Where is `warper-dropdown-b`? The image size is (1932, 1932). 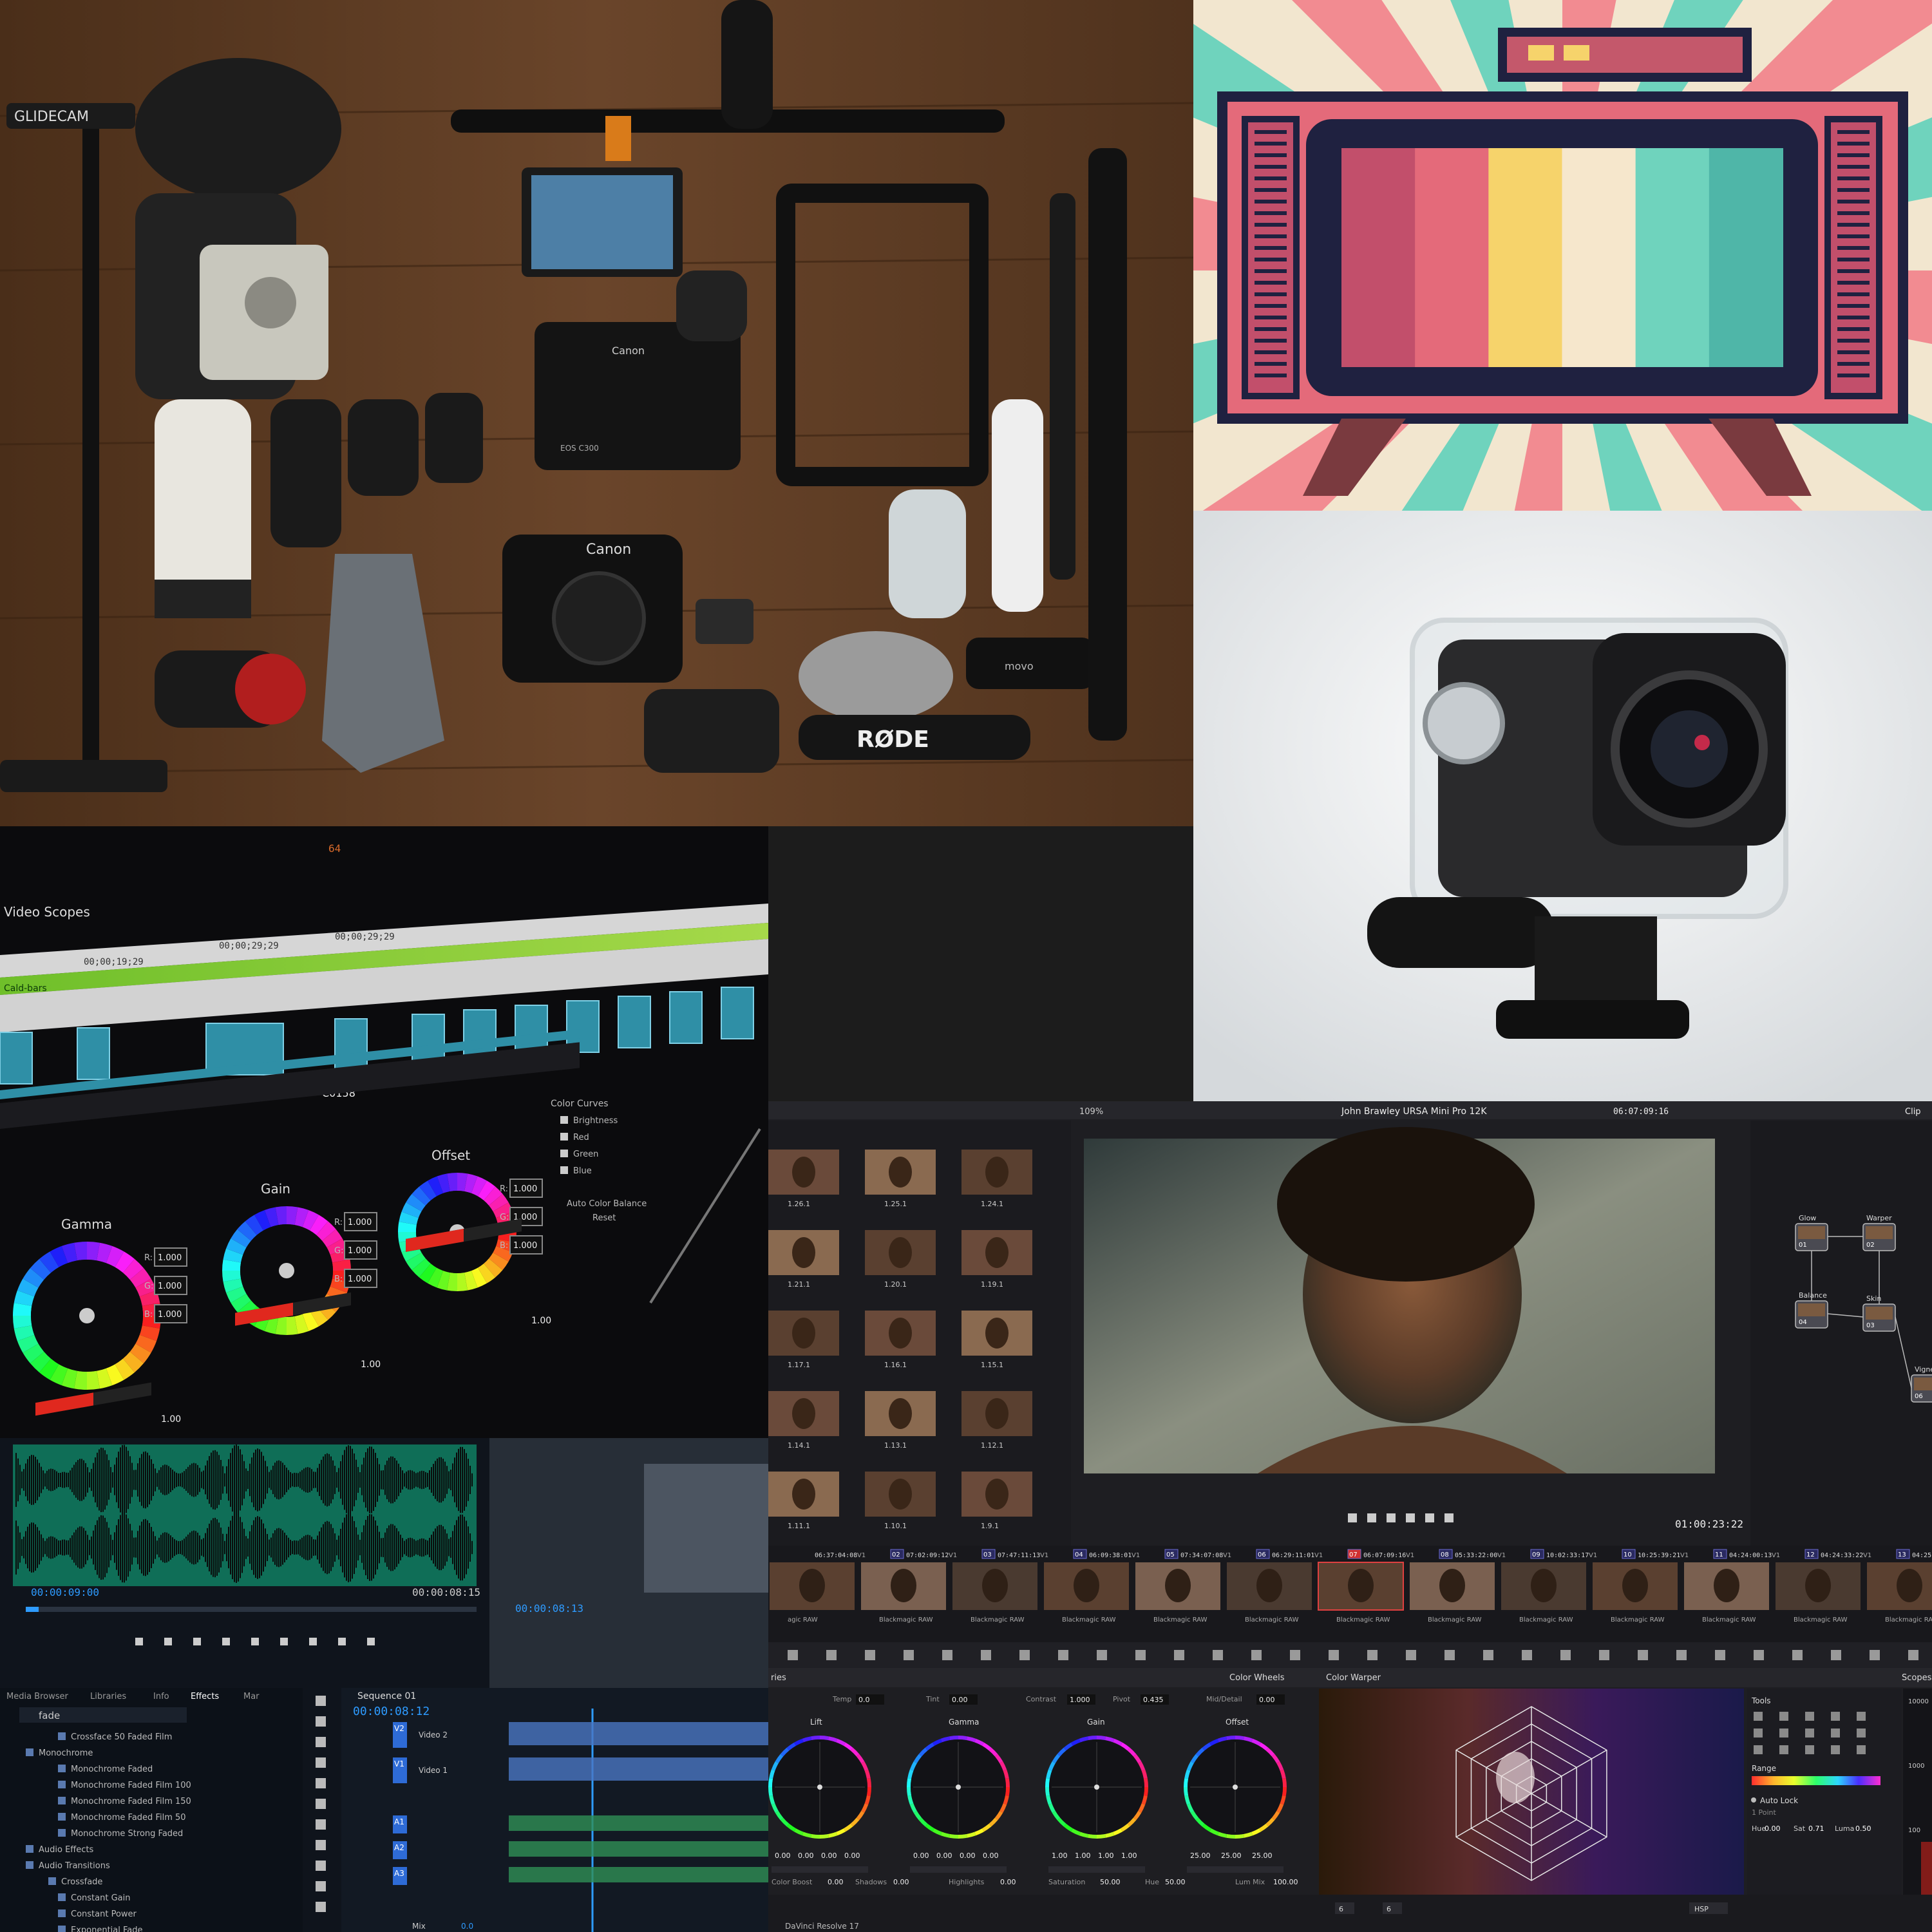 warper-dropdown-b is located at coordinates (1393, 1908).